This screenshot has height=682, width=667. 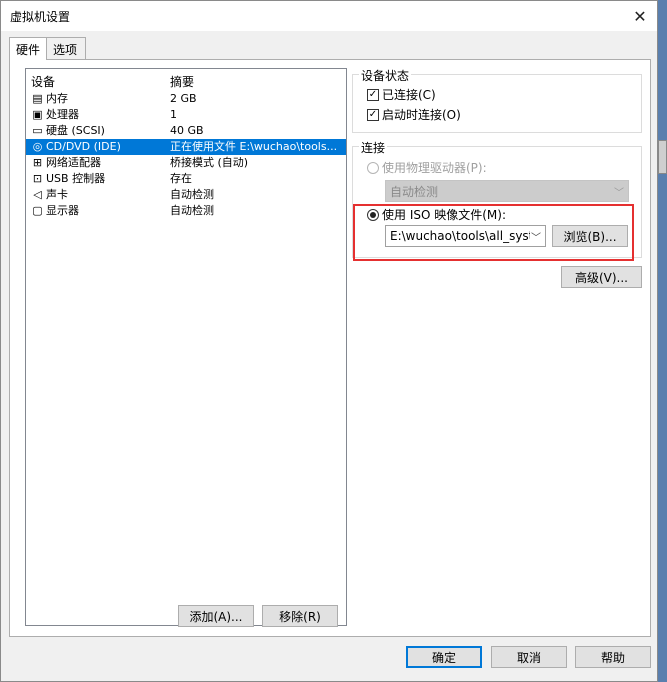 What do you see at coordinates (529, 657) in the screenshot?
I see `cancel-button: 取消` at bounding box center [529, 657].